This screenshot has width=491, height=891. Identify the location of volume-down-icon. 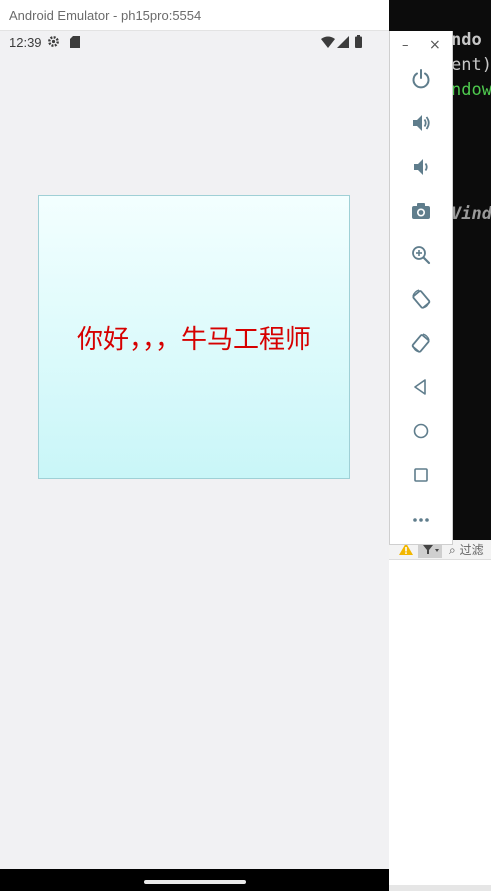
(421, 167).